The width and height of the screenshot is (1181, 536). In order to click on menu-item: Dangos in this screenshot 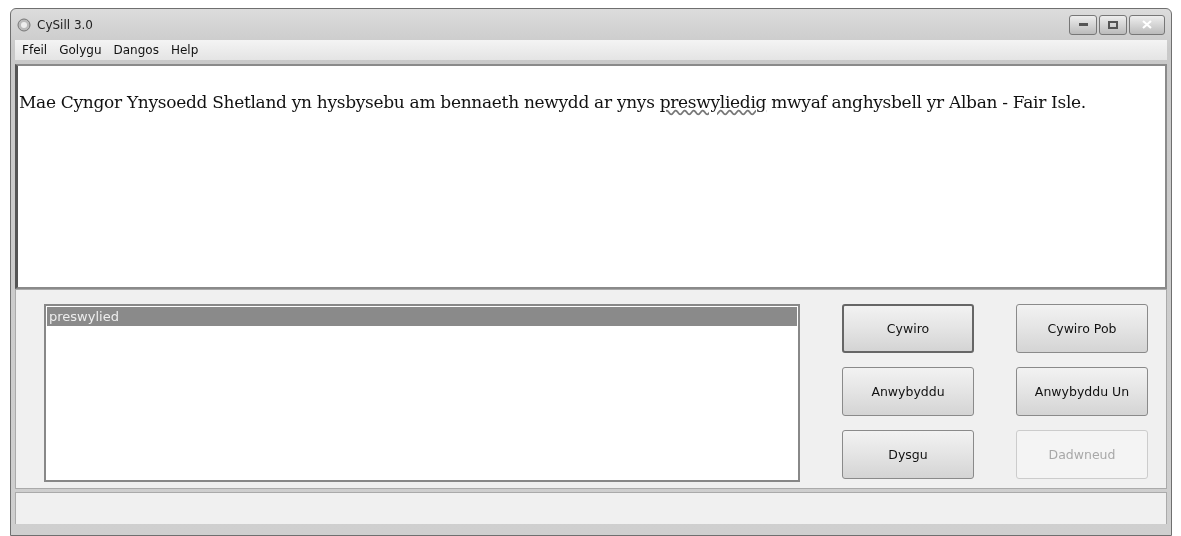, I will do `click(136, 50)`.